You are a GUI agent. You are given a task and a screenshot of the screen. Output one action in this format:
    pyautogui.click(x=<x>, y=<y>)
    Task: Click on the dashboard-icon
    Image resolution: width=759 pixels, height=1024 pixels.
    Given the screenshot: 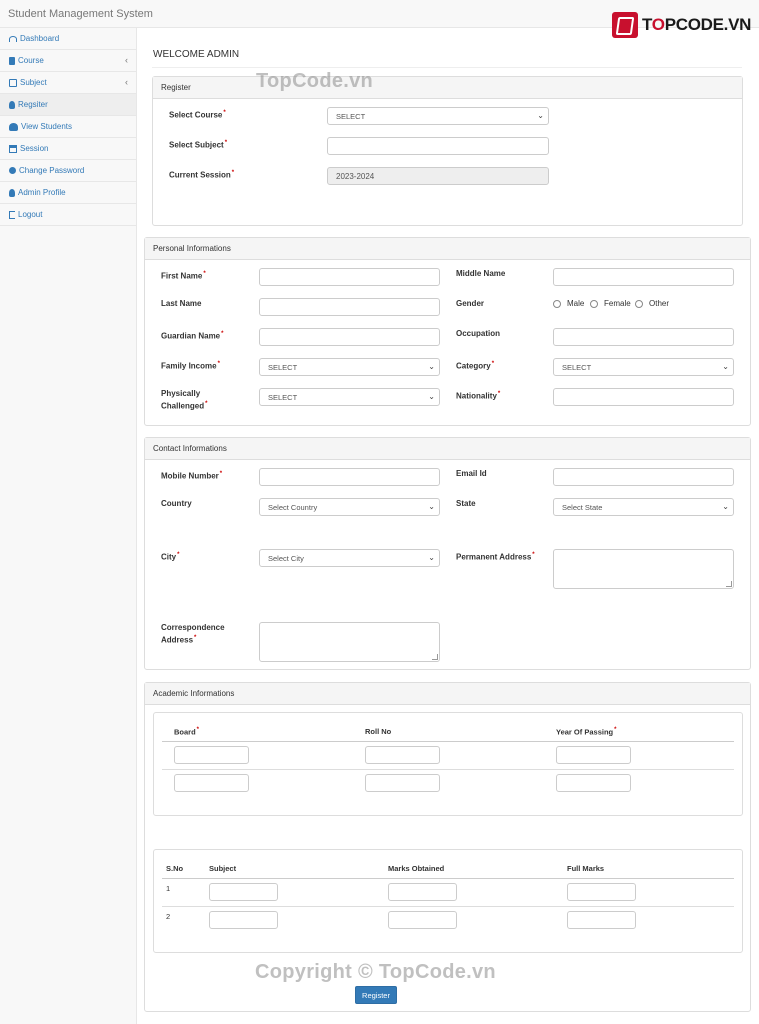 What is the action you would take?
    pyautogui.click(x=13, y=38)
    